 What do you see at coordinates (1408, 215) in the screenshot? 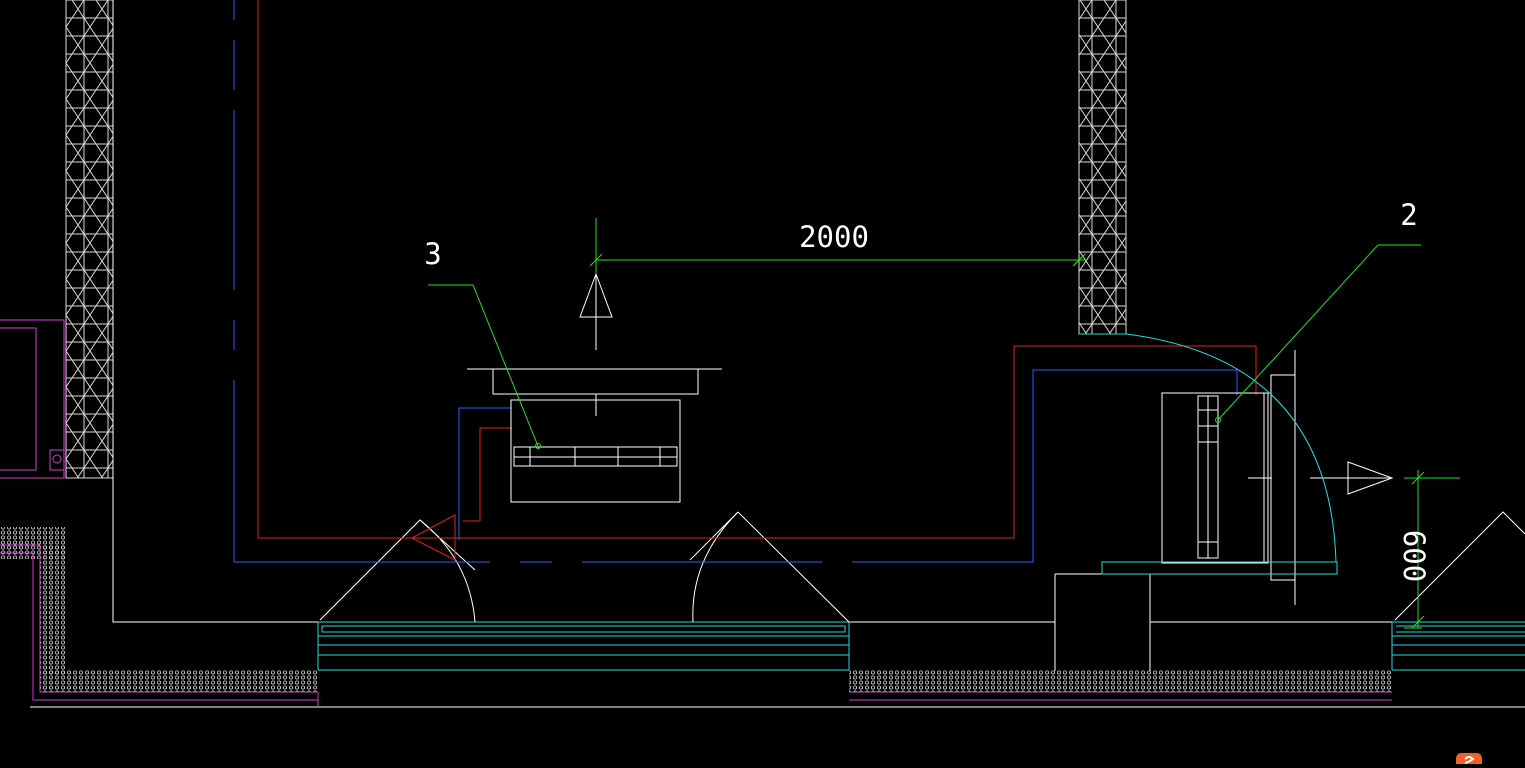
I see `leader-2-label: 2` at bounding box center [1408, 215].